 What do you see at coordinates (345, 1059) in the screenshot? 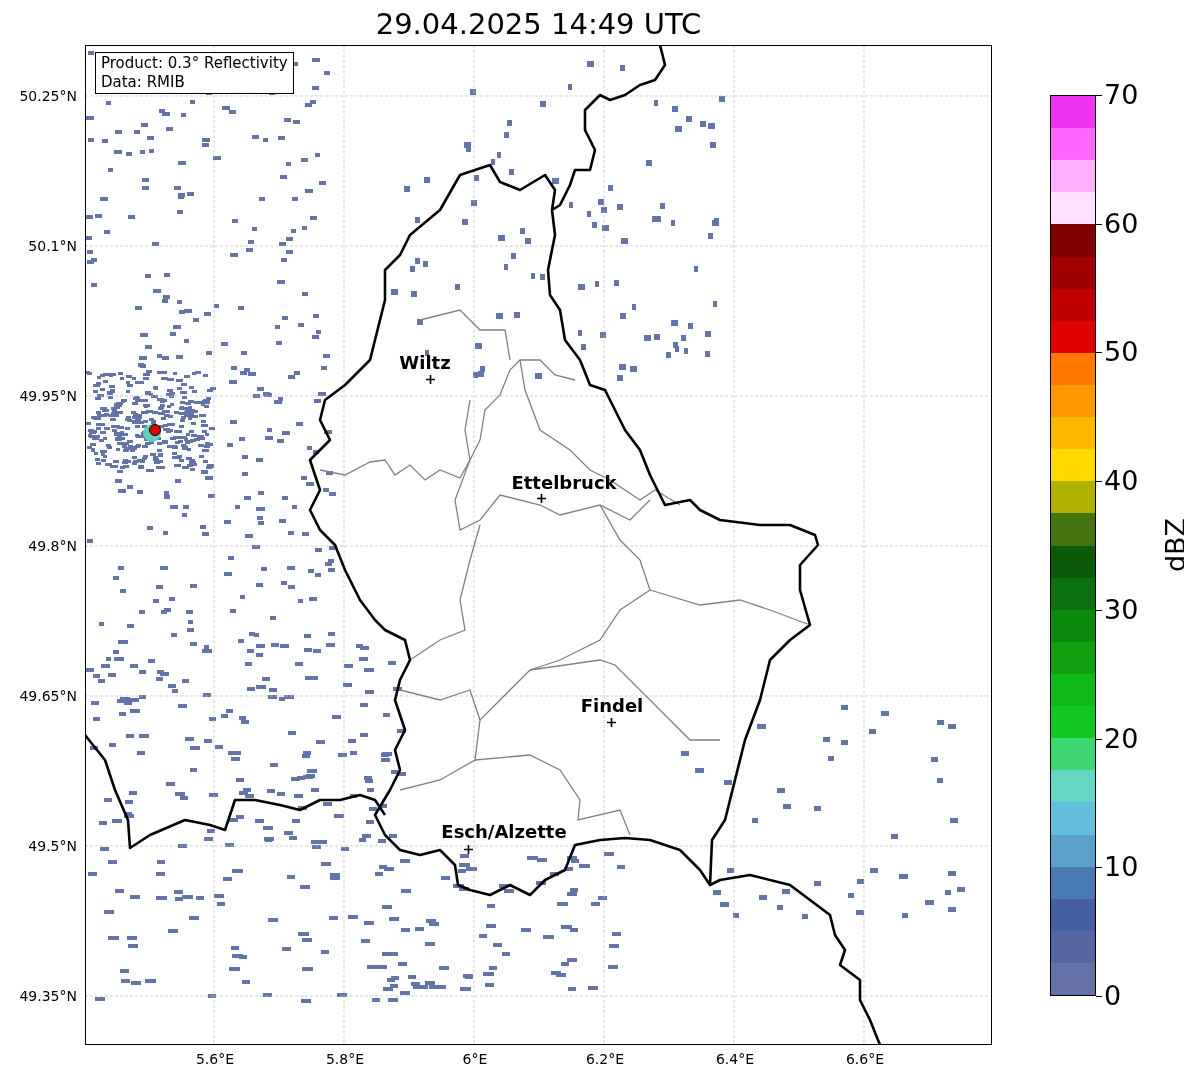
I see `axis-tick-label: 5.8°E` at bounding box center [345, 1059].